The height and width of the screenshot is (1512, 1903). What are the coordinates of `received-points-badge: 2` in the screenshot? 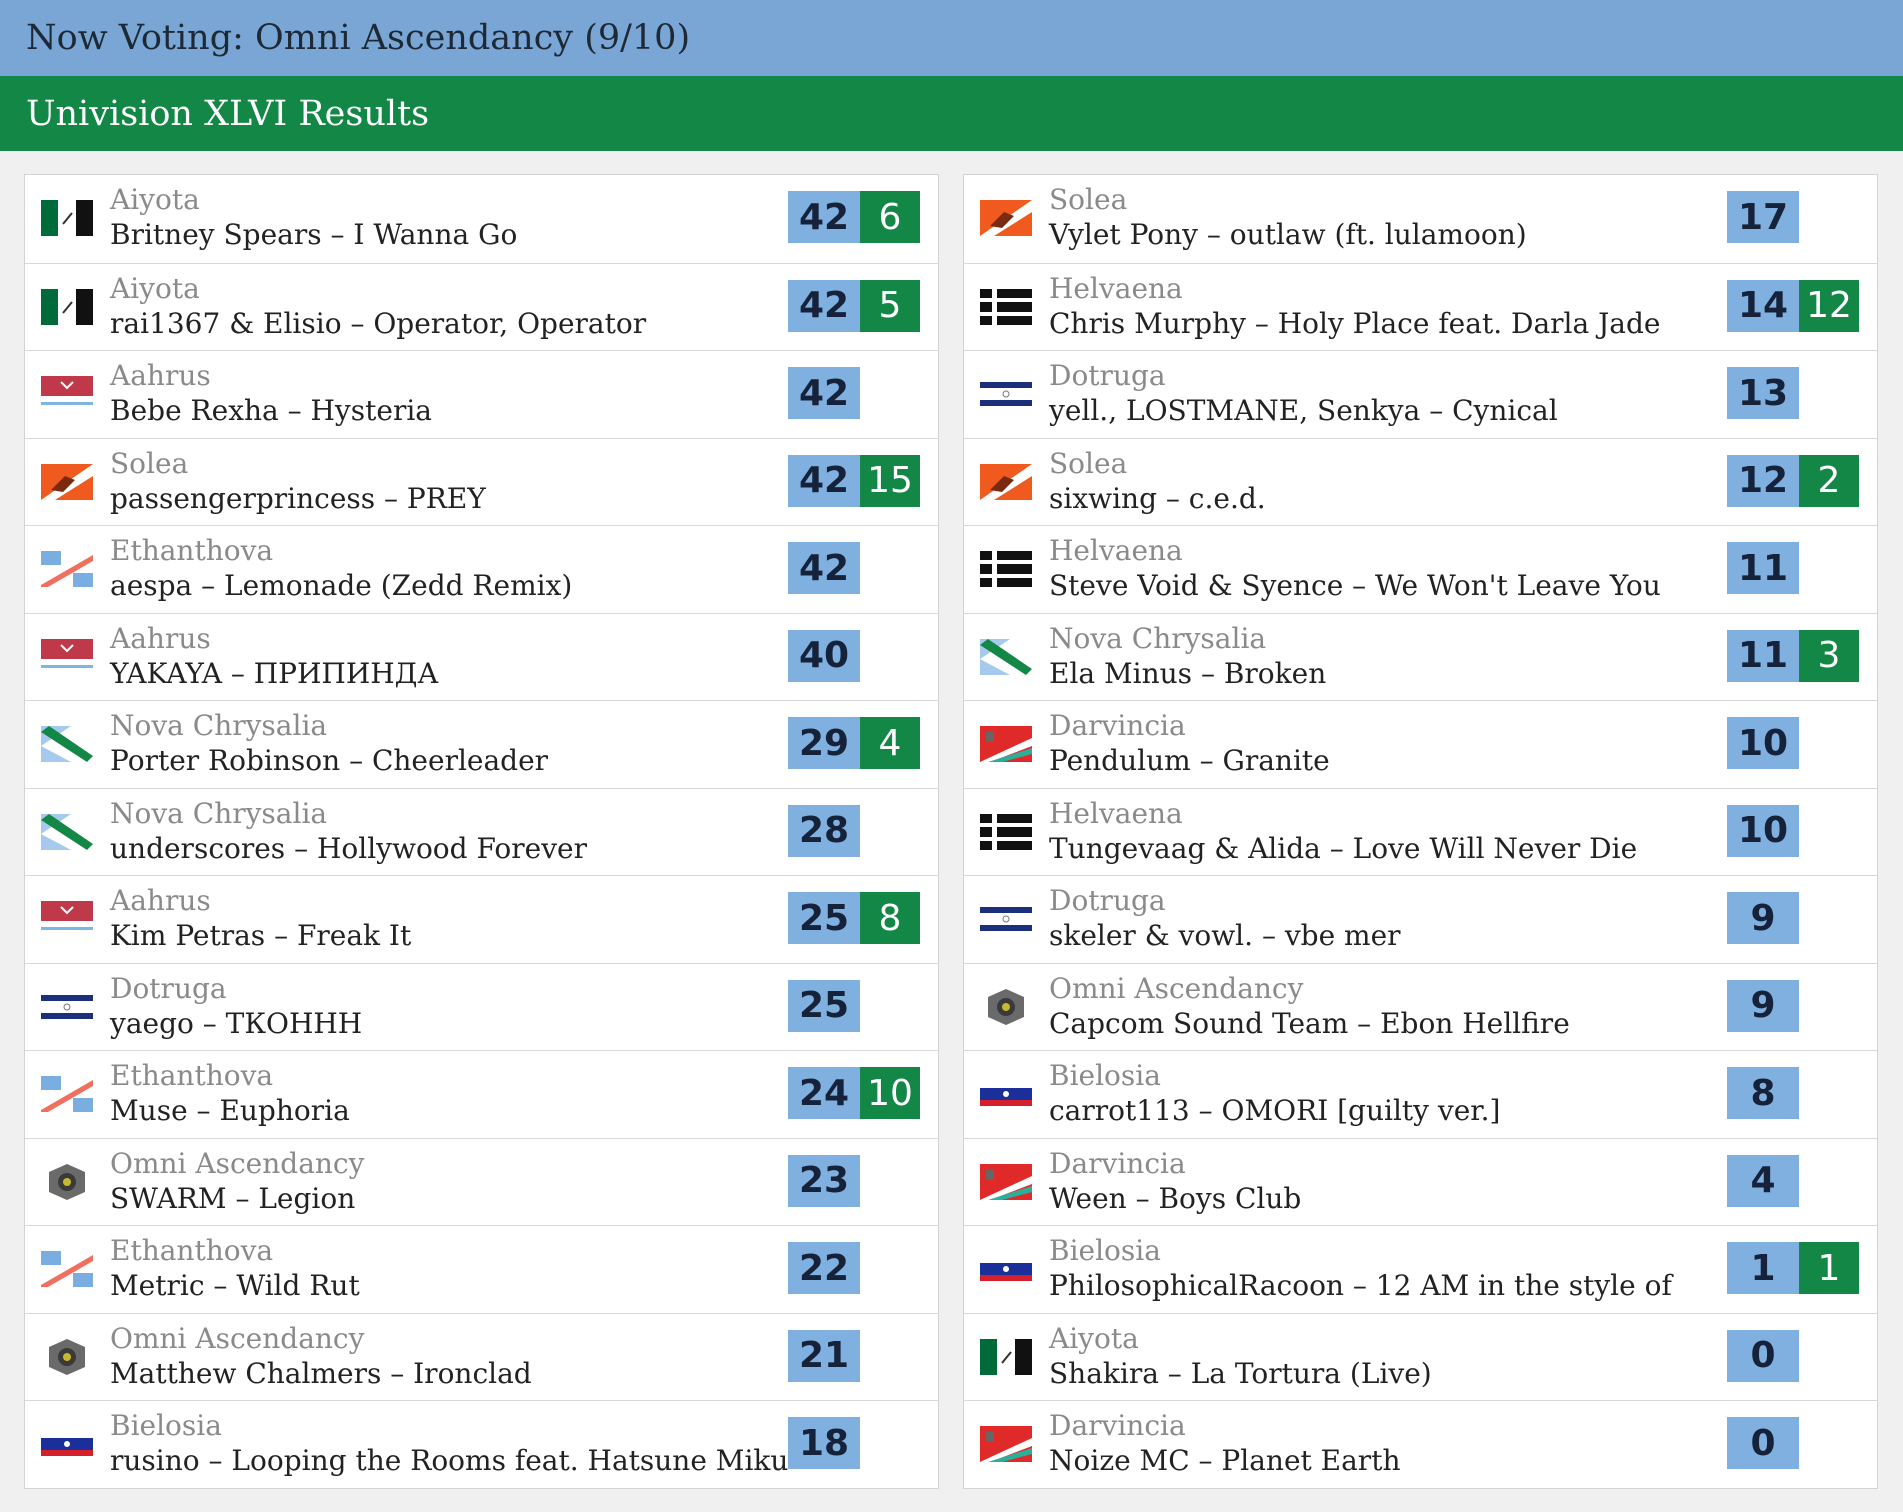 It's located at (1829, 480).